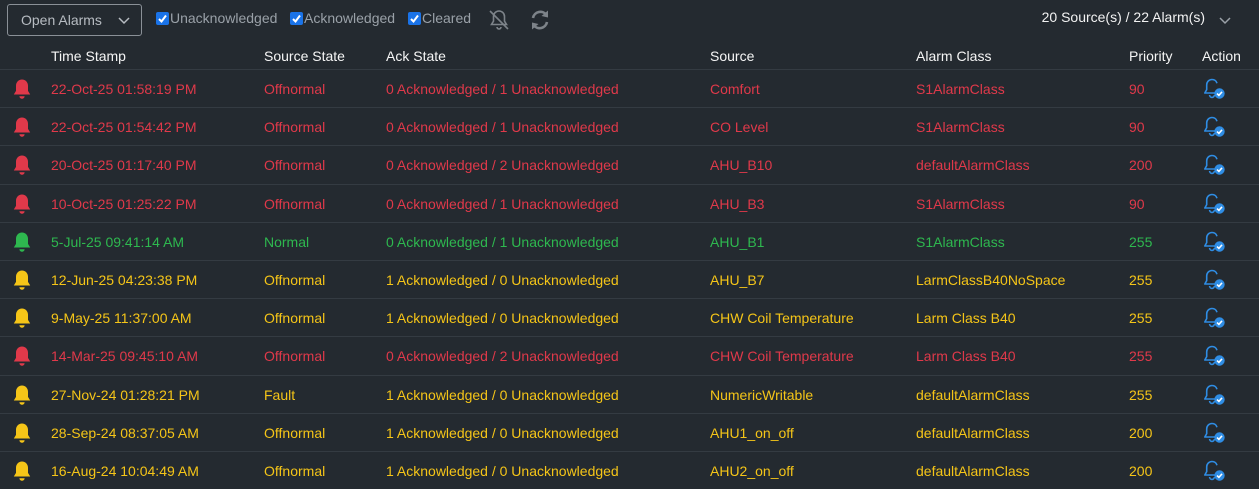 This screenshot has width=1259, height=489. What do you see at coordinates (416, 56) in the screenshot?
I see `column-header-ack-state: Ack State` at bounding box center [416, 56].